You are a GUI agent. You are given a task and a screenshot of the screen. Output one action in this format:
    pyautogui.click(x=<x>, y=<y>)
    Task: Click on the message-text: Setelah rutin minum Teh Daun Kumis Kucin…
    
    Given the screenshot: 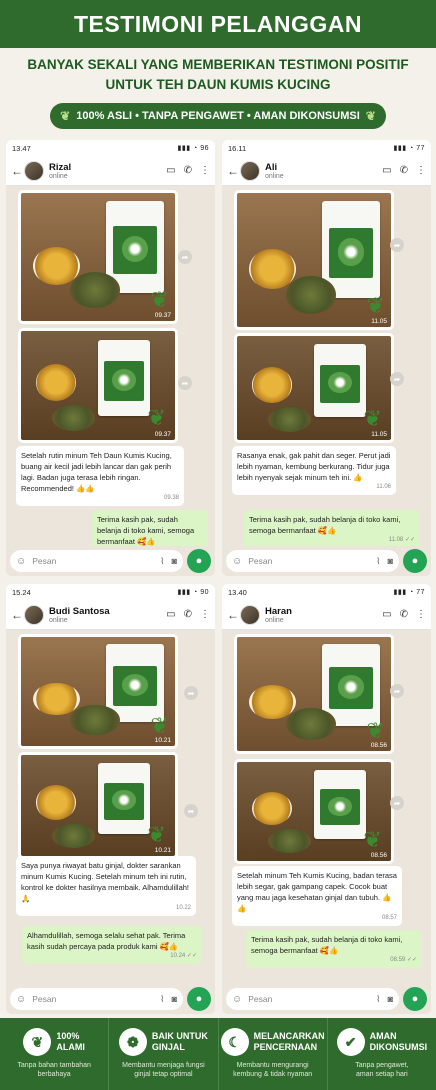 What is the action you would take?
    pyautogui.click(x=96, y=472)
    